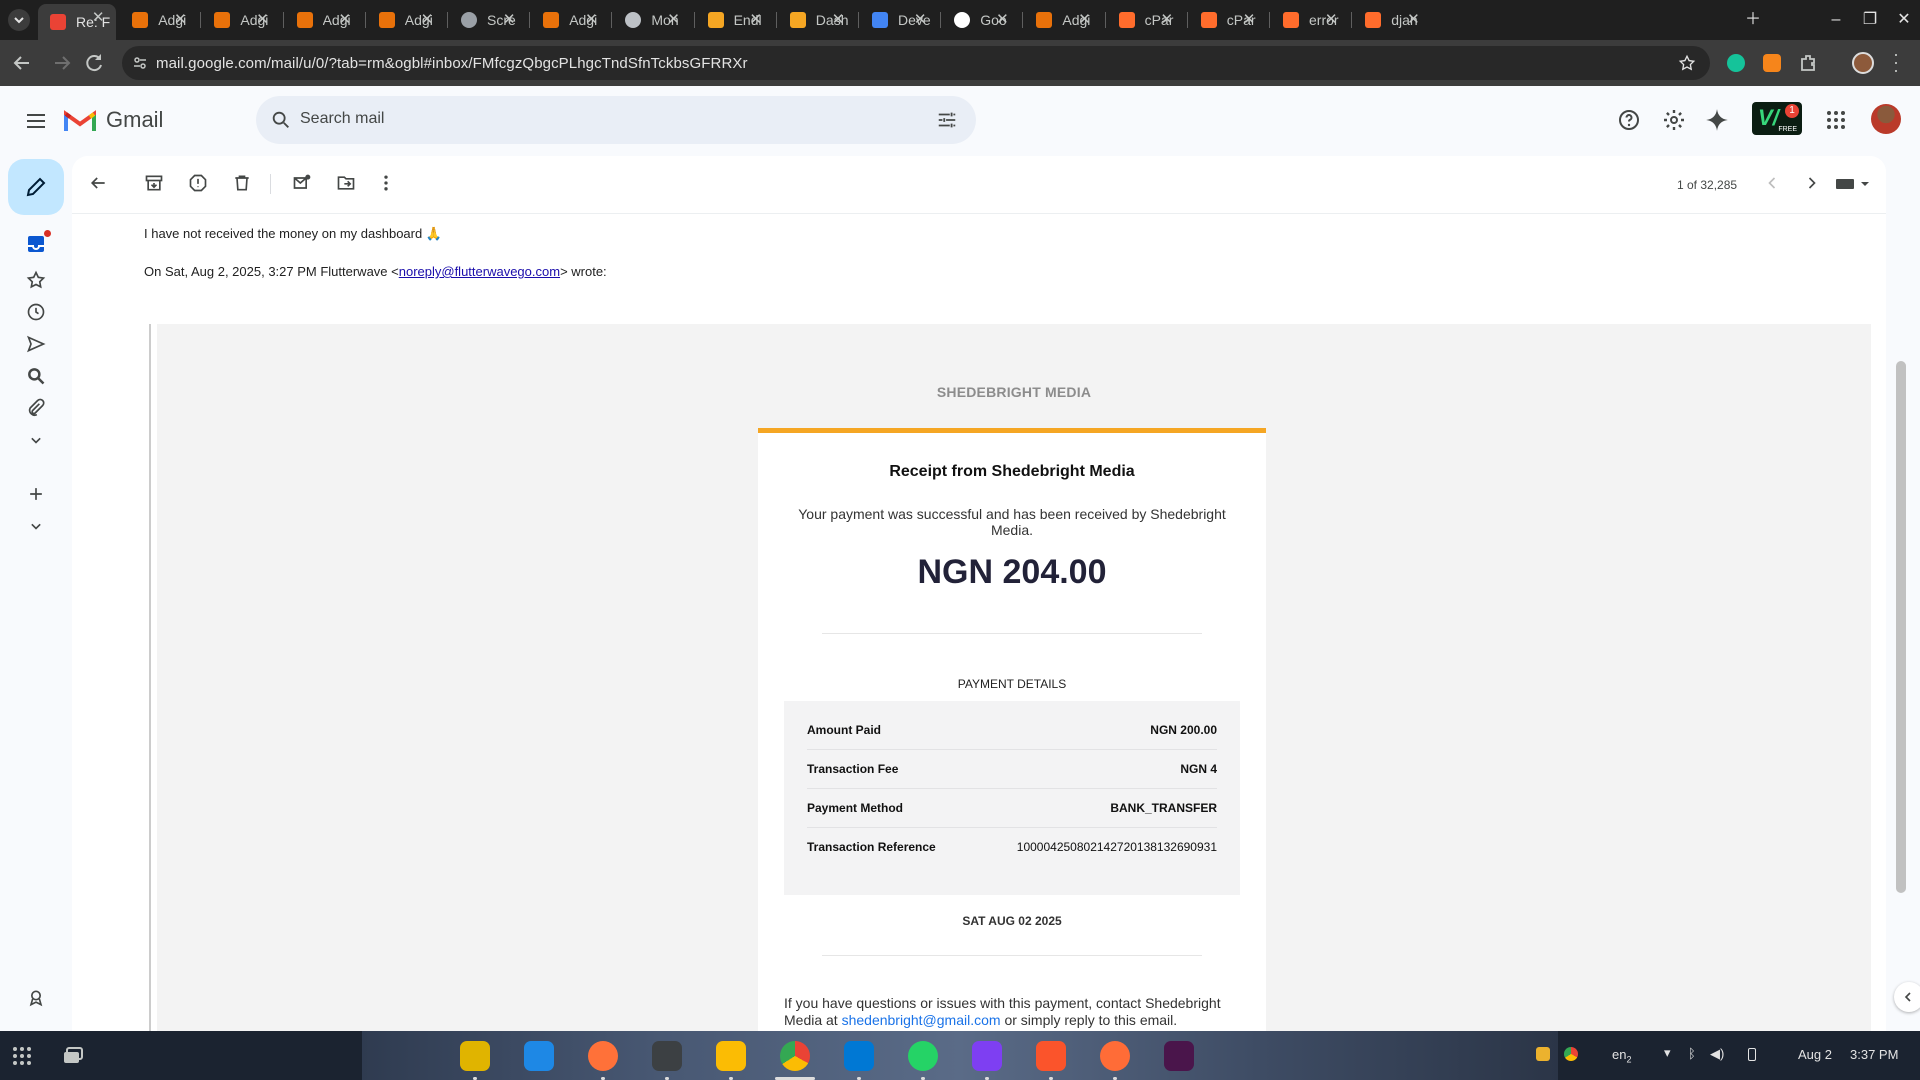 This screenshot has height=1080, width=1920. What do you see at coordinates (1907, 997) in the screenshot?
I see `side-panel-toggle` at bounding box center [1907, 997].